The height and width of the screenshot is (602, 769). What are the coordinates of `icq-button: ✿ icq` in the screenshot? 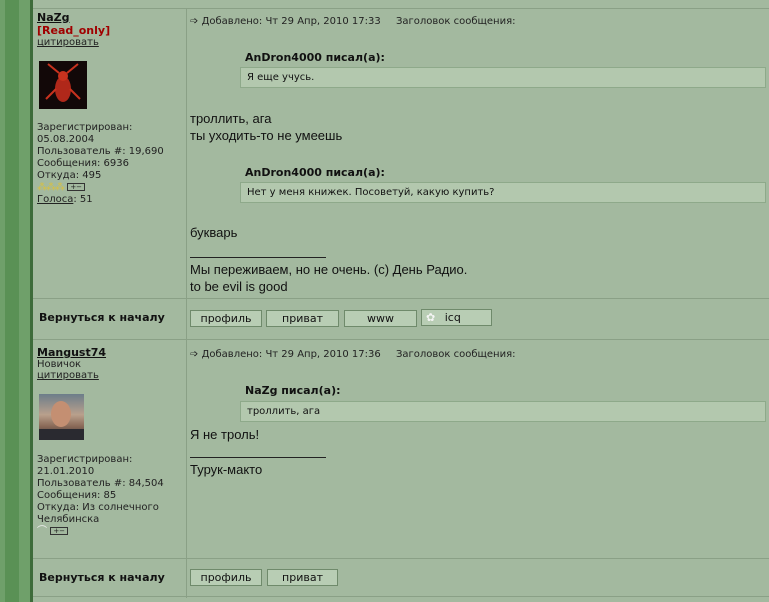 It's located at (456, 317).